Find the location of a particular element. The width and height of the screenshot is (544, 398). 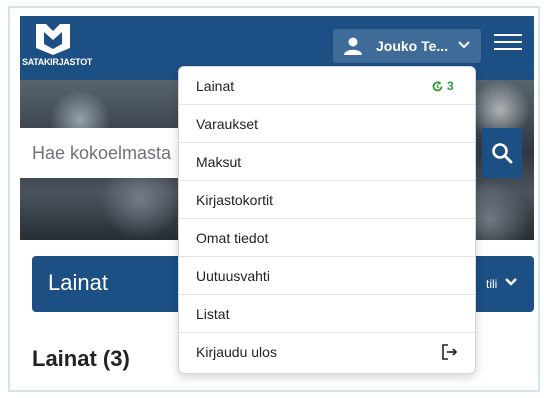

account-selector-label: tili is located at coordinates (491, 284).